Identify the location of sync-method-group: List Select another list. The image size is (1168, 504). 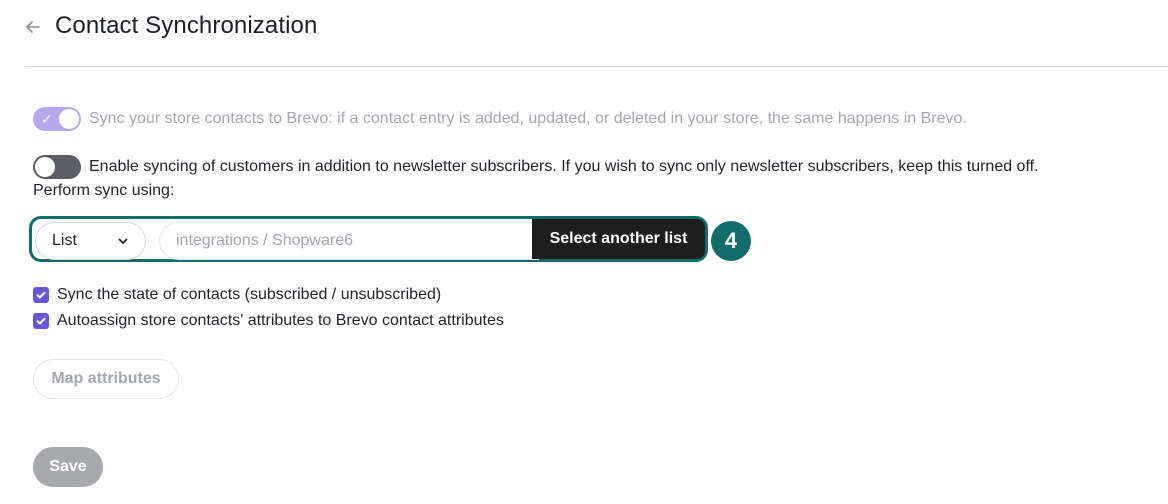
(368, 239).